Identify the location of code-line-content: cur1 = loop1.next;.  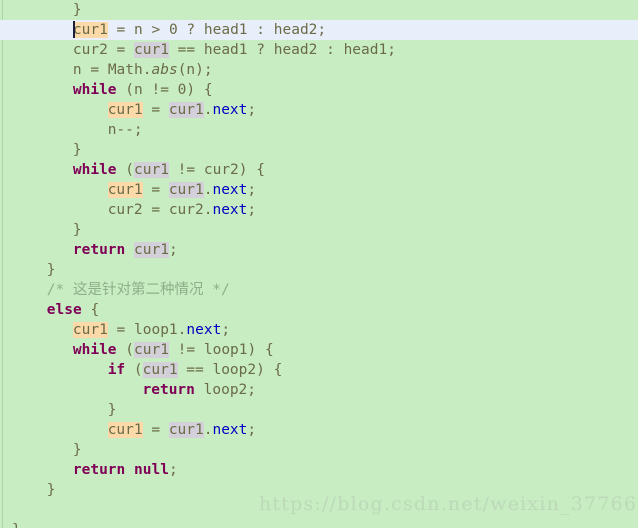
(151, 330).